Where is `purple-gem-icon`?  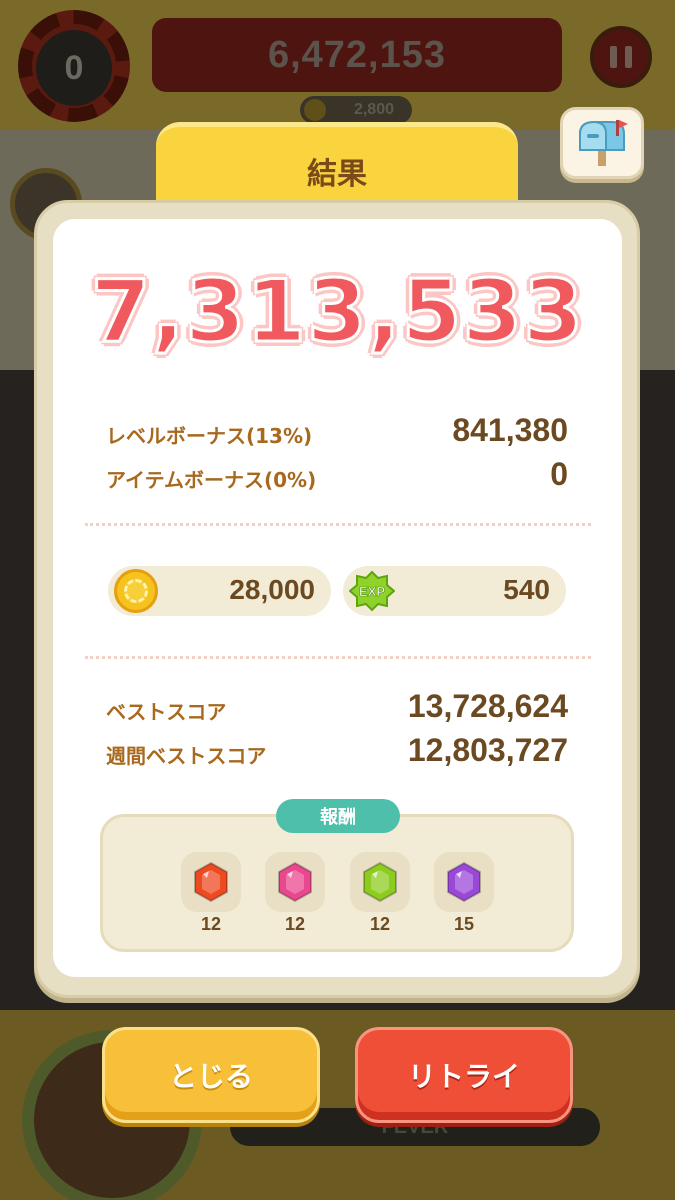 purple-gem-icon is located at coordinates (464, 882).